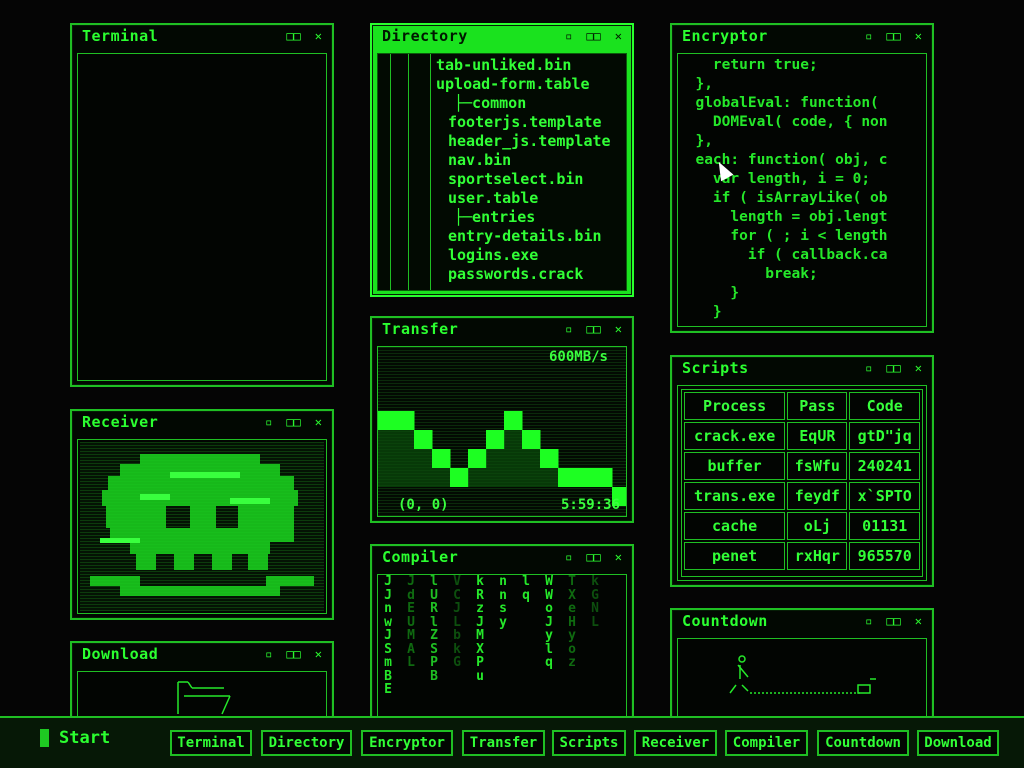 This screenshot has width=1024, height=768. I want to click on code-line: },, so click(695, 141).